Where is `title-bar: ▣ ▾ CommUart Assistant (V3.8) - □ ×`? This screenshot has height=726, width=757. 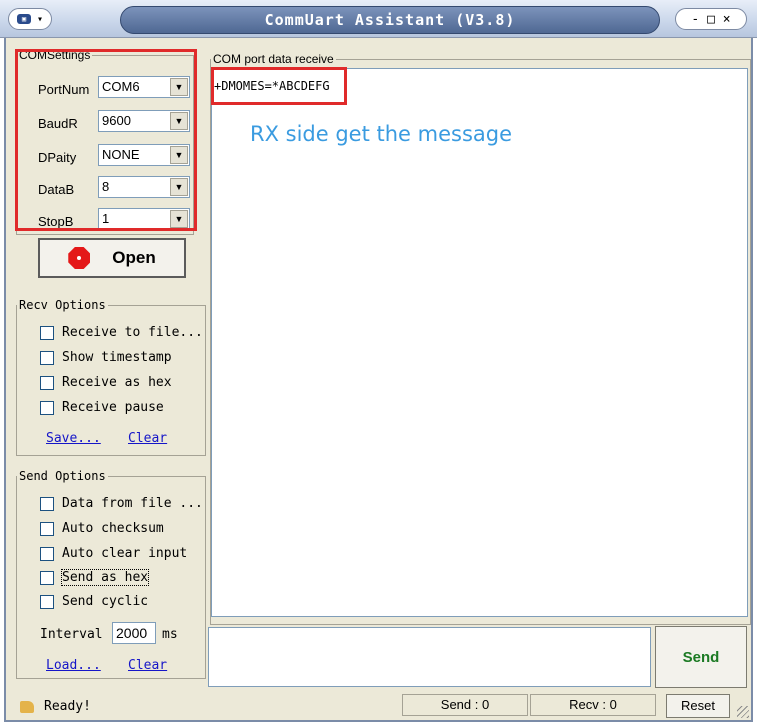
title-bar: ▣ ▾ CommUart Assistant (V3.8) - □ × is located at coordinates (378, 19).